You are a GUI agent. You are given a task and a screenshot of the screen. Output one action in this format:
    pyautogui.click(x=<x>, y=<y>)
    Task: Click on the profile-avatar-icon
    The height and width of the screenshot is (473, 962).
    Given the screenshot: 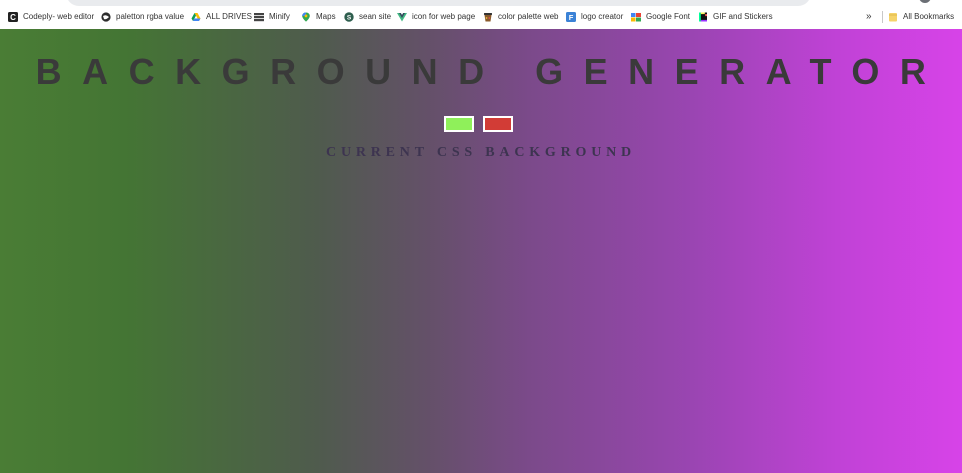 What is the action you would take?
    pyautogui.click(x=925, y=1)
    